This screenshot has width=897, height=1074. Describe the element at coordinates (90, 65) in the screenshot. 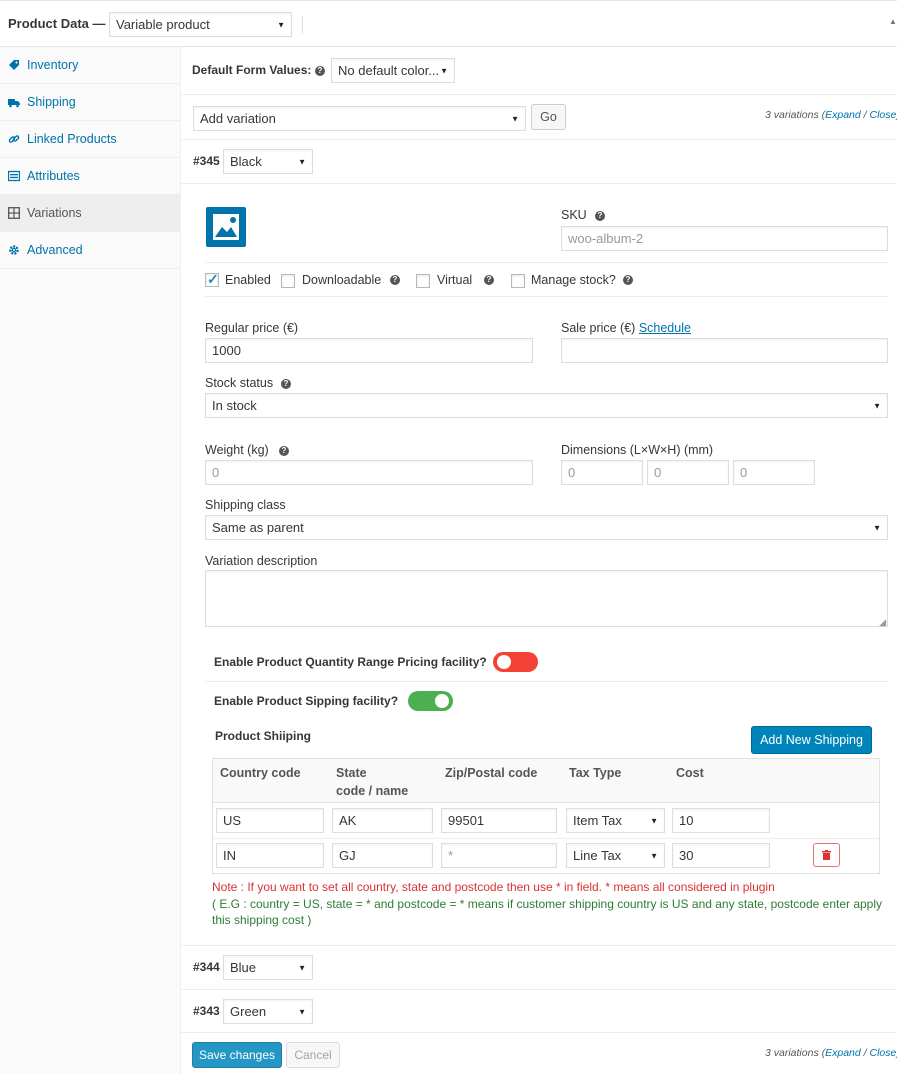

I see `sidebar-item-inventory: Inventory` at that location.